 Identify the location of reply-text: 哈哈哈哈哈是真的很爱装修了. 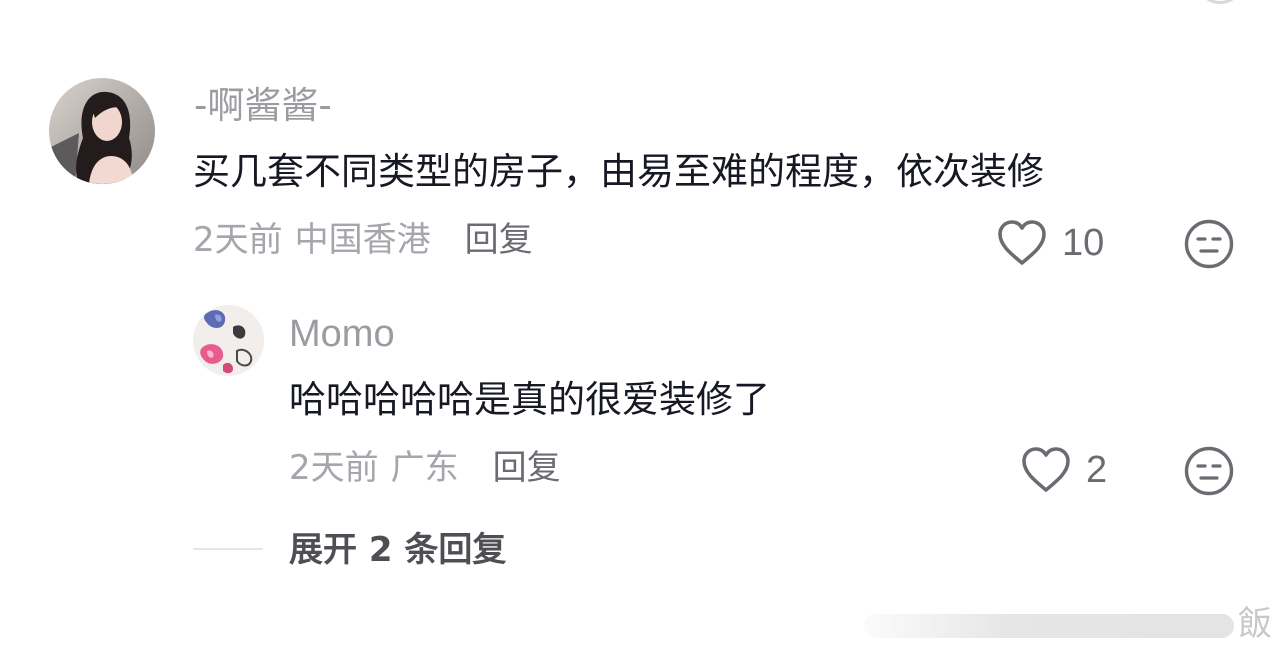
(529, 399).